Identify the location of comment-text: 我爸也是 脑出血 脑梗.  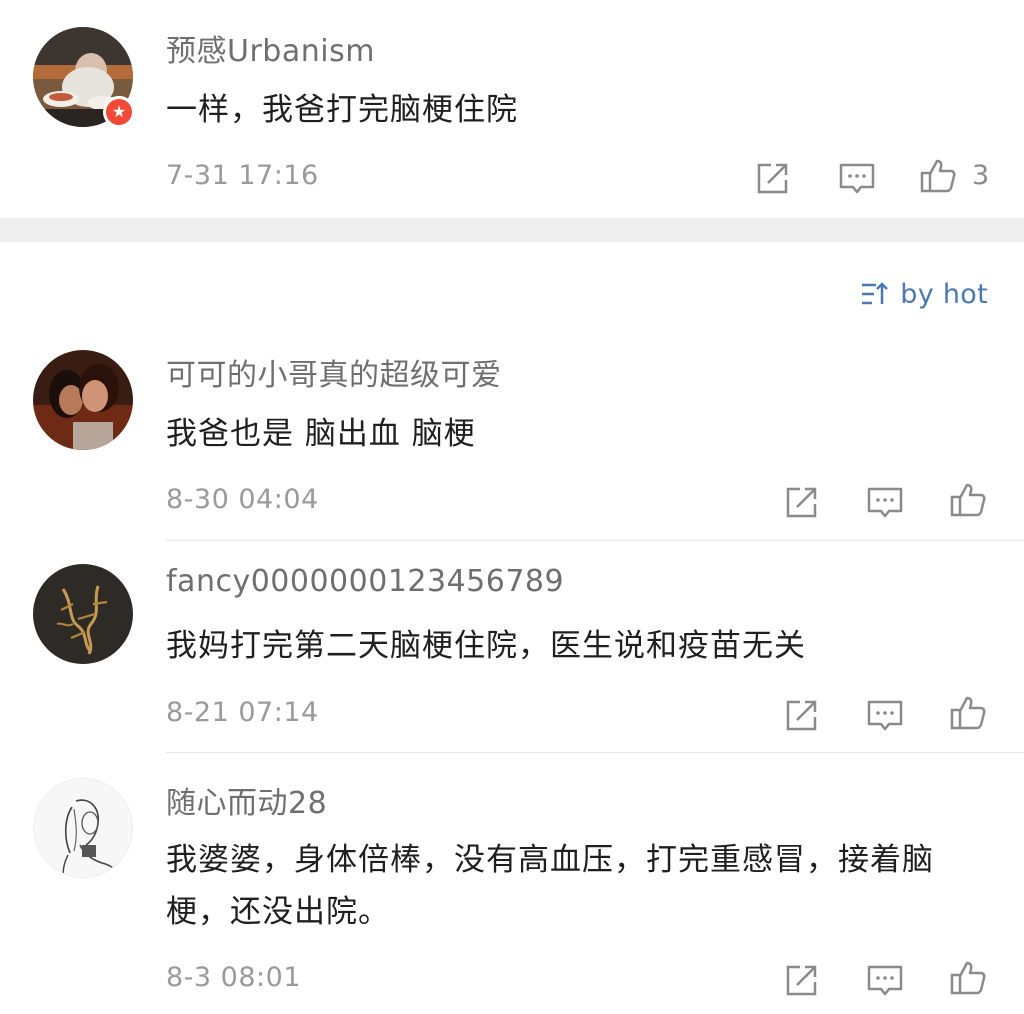
(321, 434).